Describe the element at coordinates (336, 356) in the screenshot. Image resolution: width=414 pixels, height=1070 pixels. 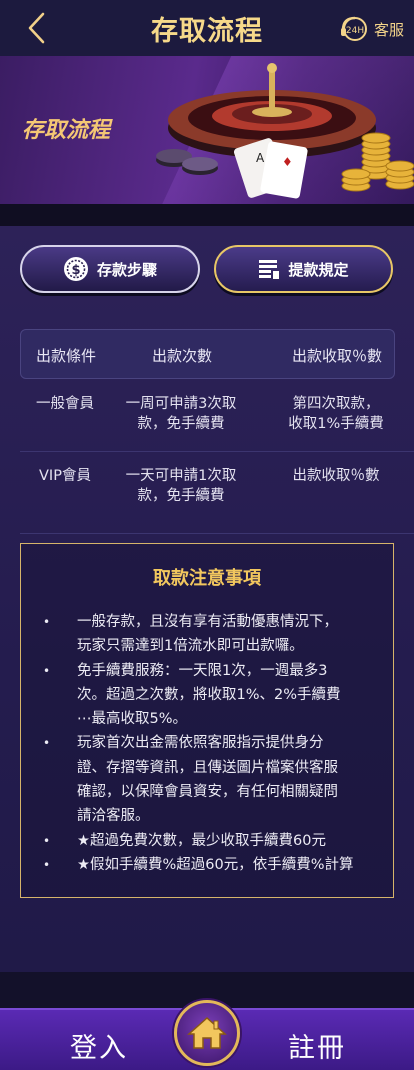
I see `header-fee: 出款收取％數` at that location.